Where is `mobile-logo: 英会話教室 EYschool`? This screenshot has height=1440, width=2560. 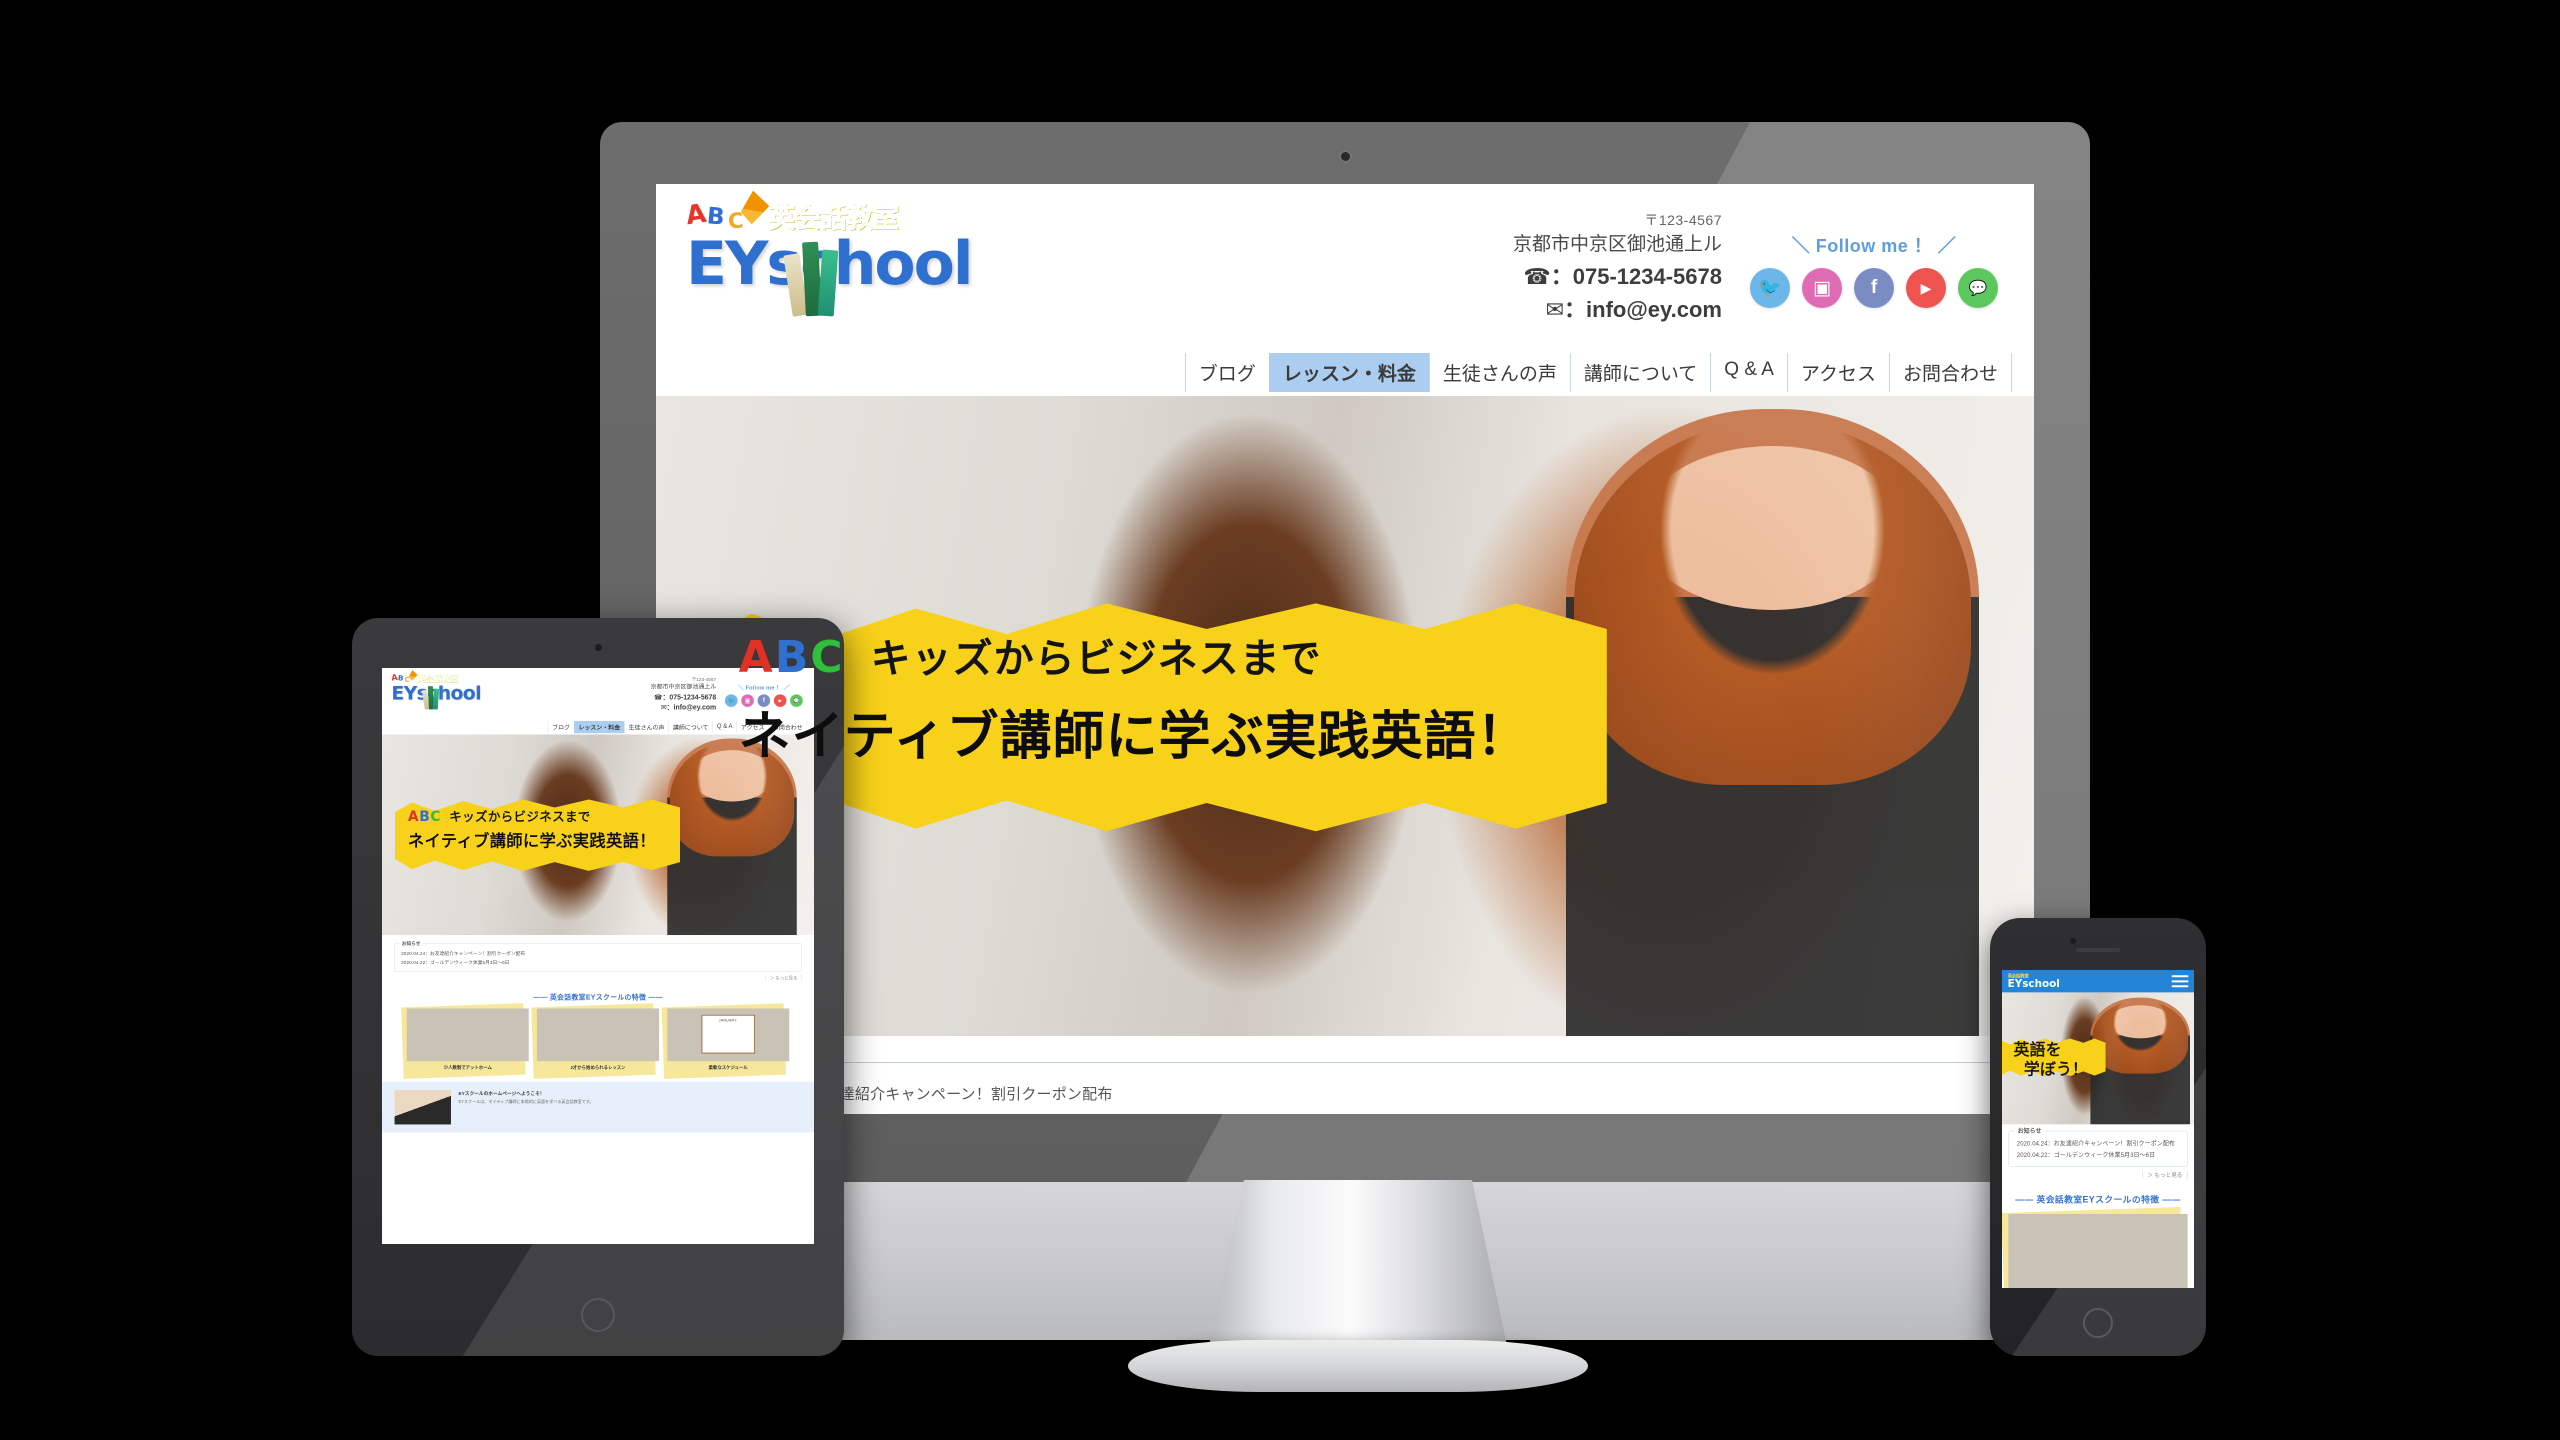
mobile-logo: 英会話教室 EYschool is located at coordinates (2034, 981).